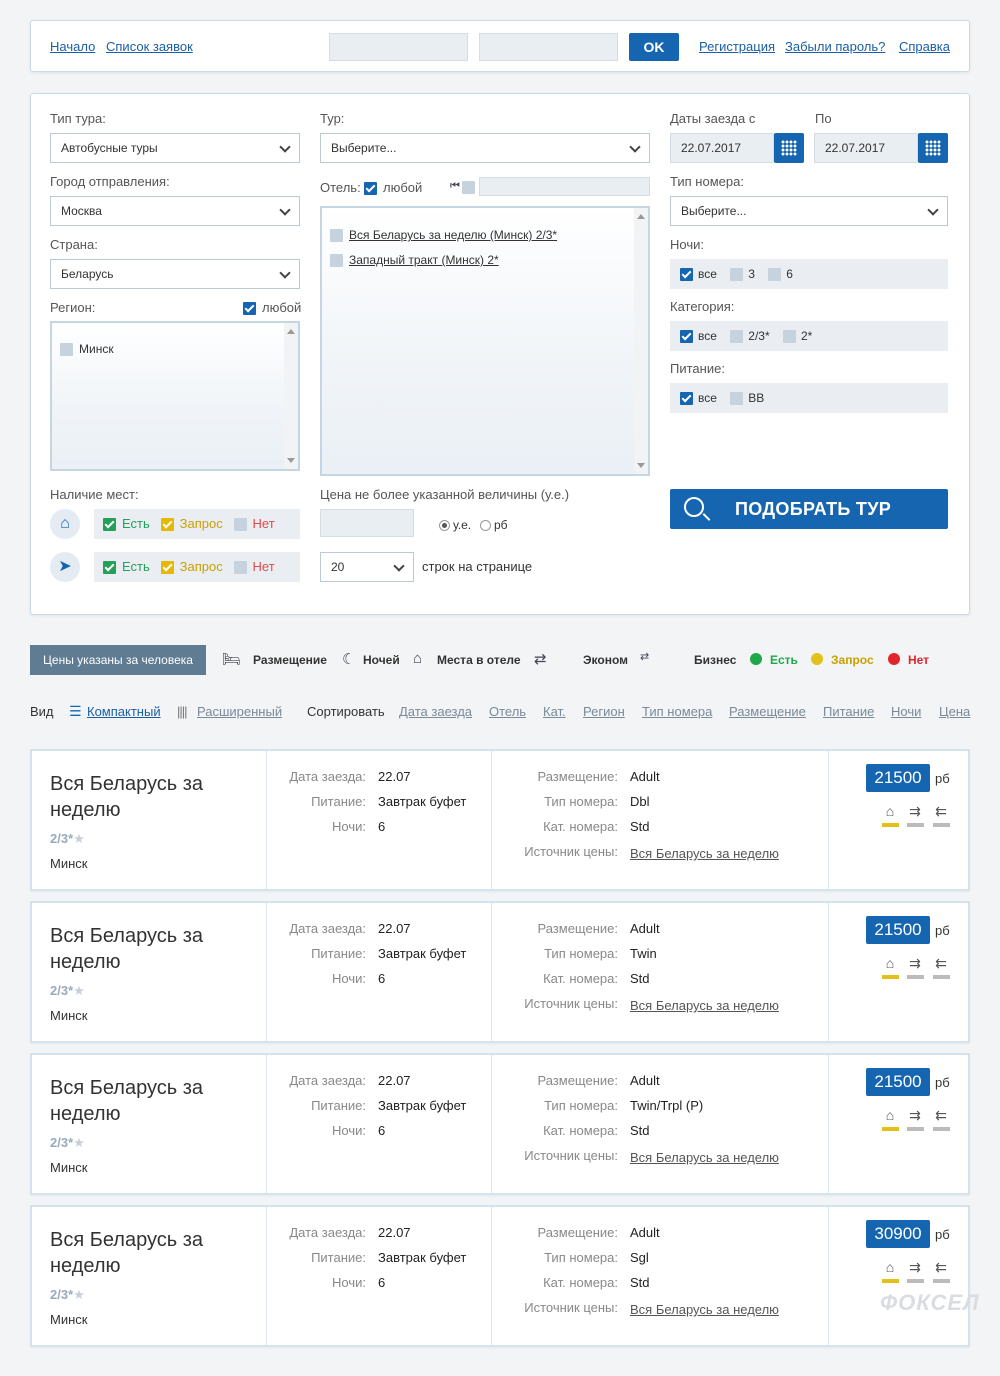 This screenshot has height=1376, width=1000. What do you see at coordinates (554, 711) in the screenshot?
I see `sort-category: Кат.` at bounding box center [554, 711].